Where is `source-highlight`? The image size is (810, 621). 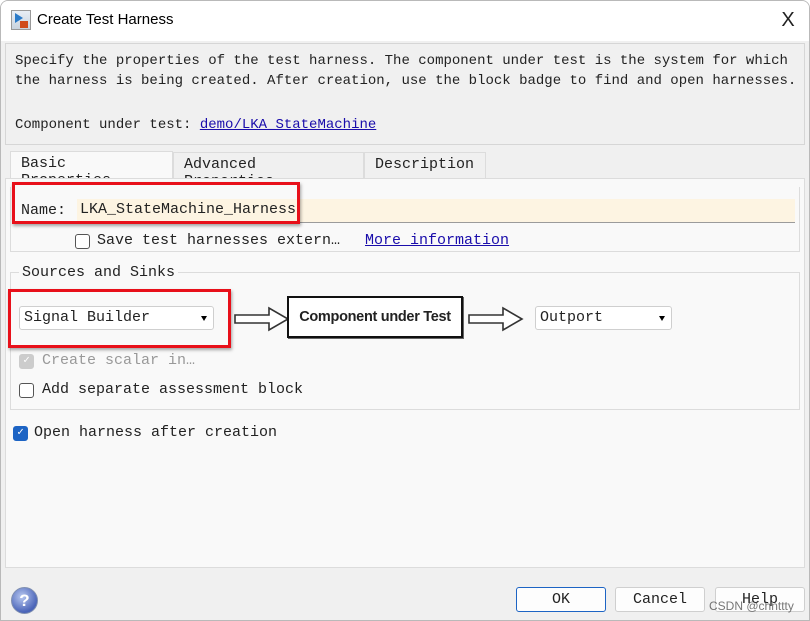
source-highlight is located at coordinates (119, 318).